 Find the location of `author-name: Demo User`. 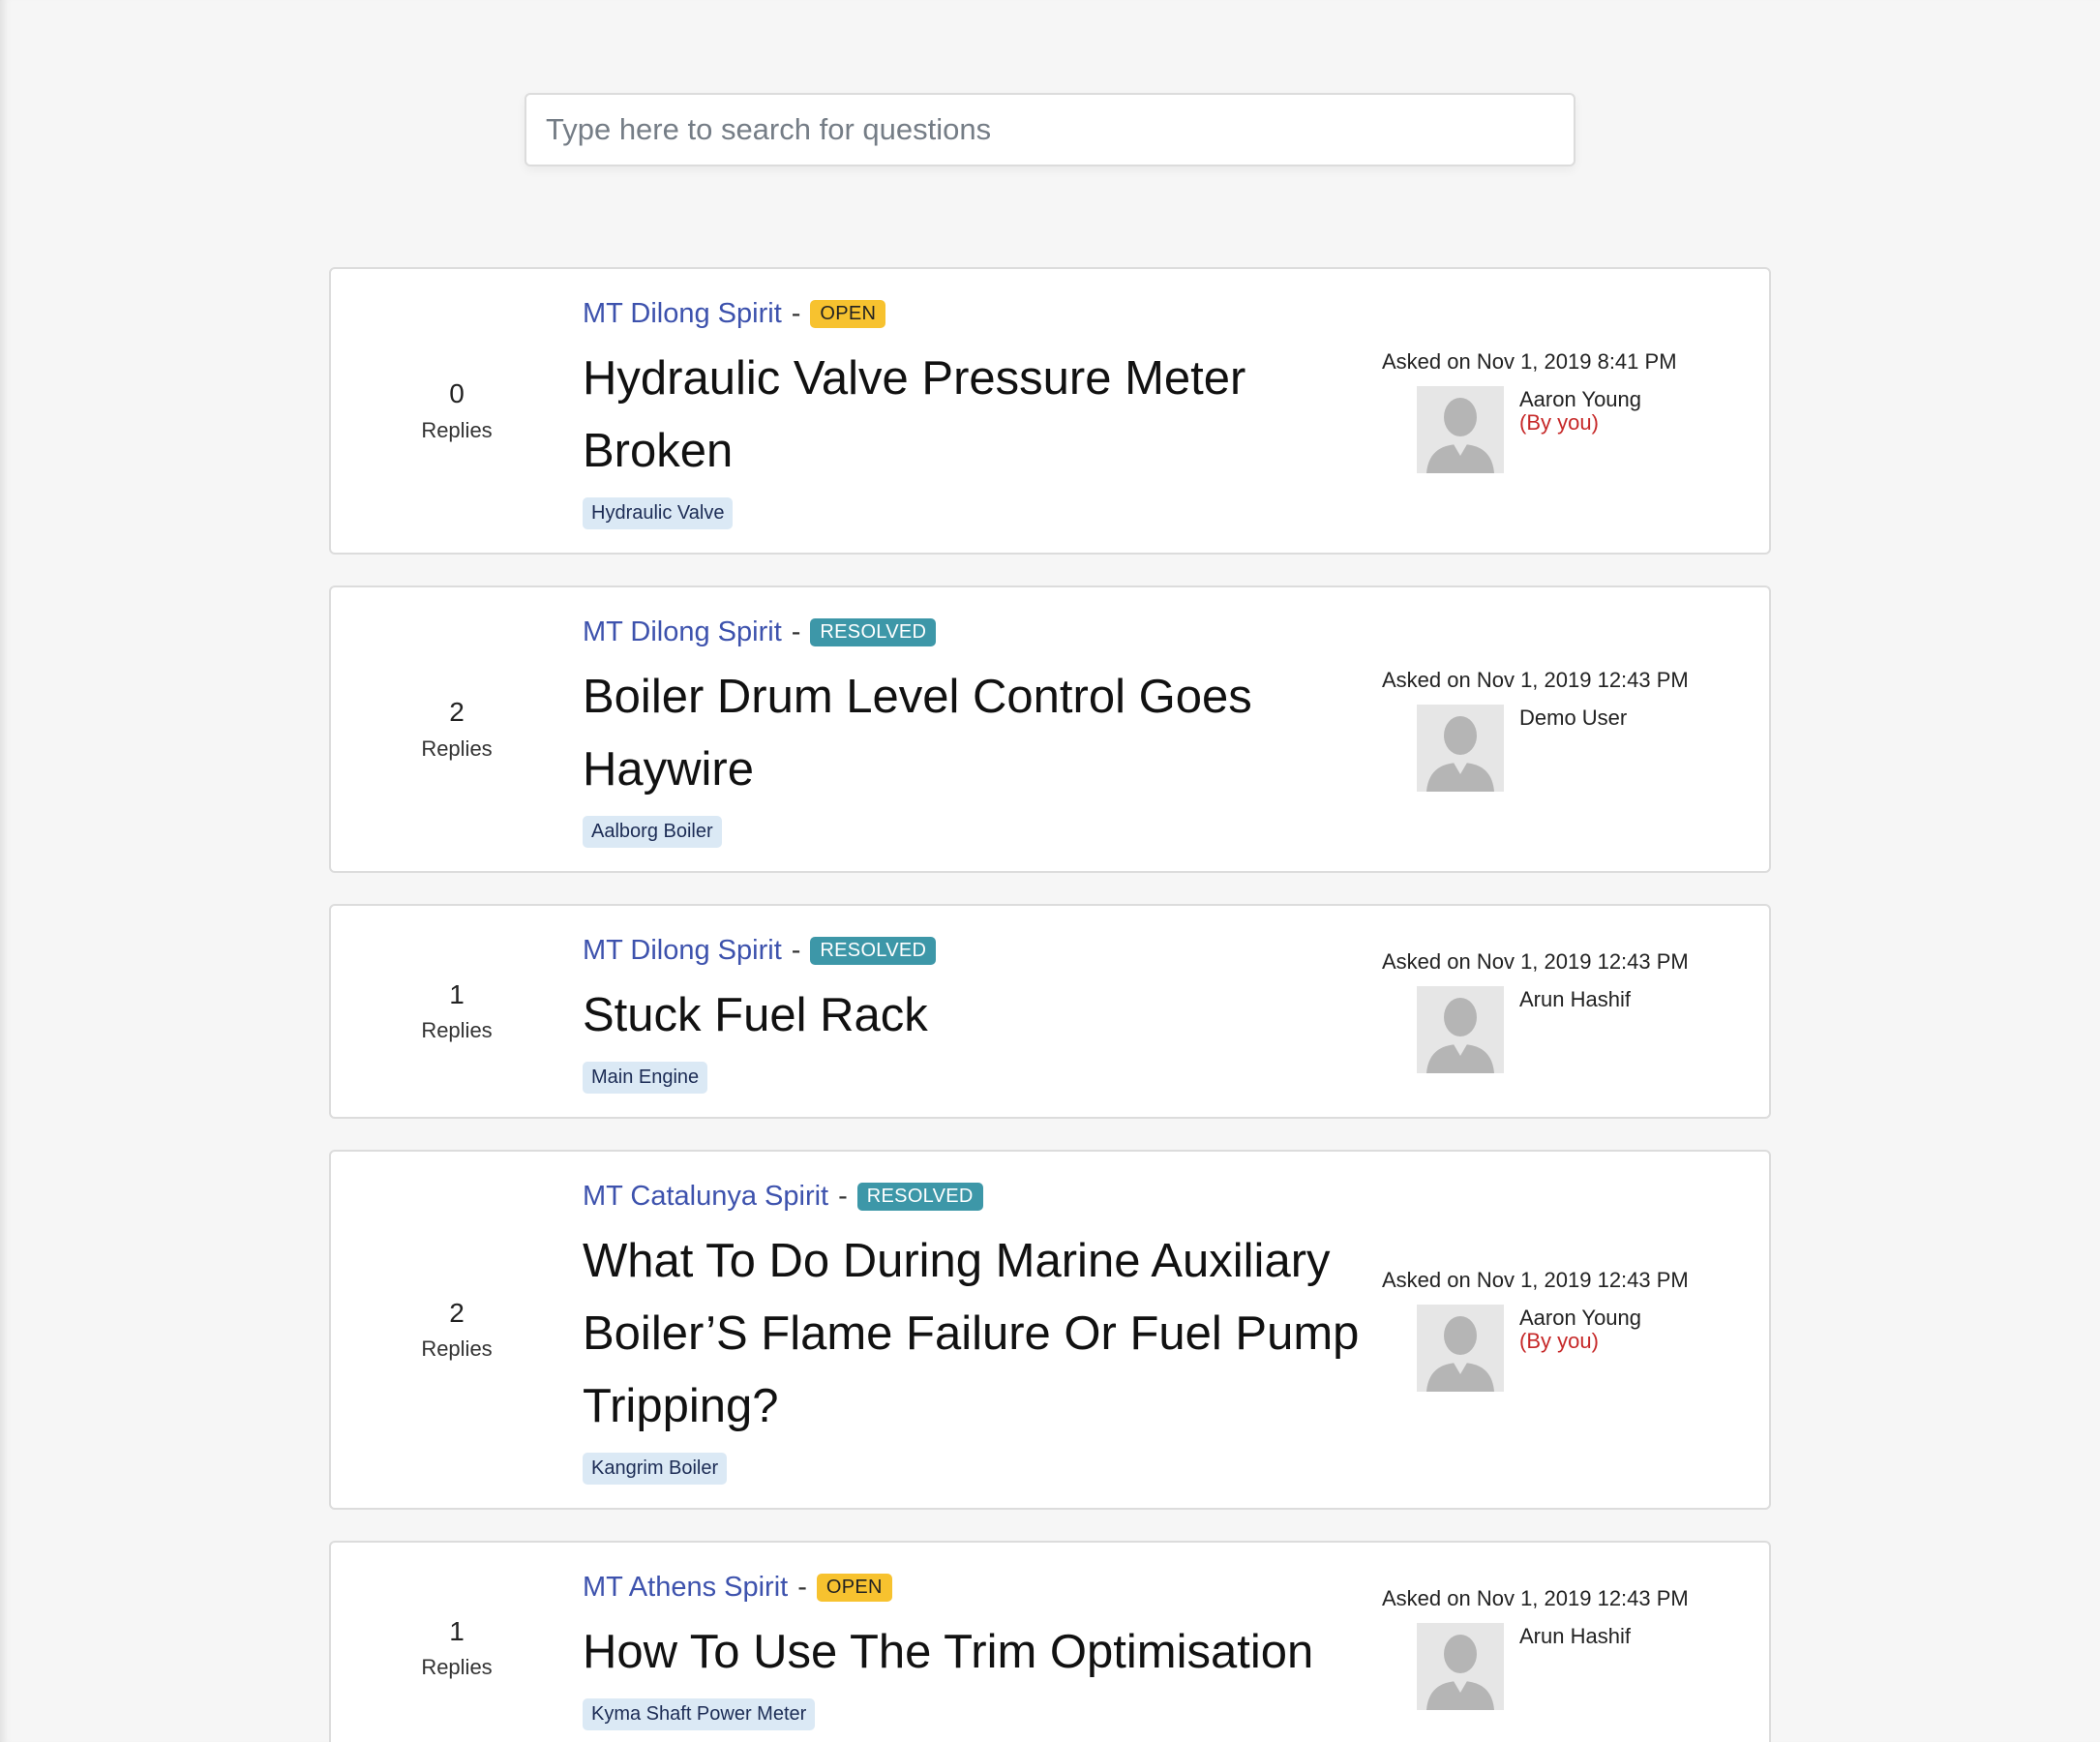

author-name: Demo User is located at coordinates (1573, 717).